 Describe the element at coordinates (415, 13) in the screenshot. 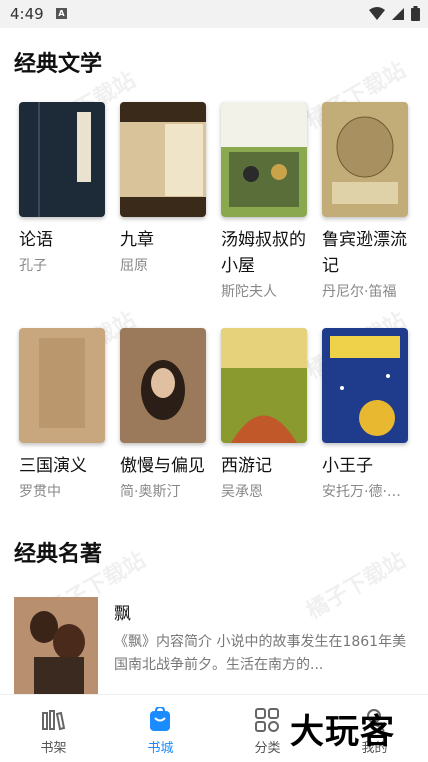

I see `battery-icon` at that location.